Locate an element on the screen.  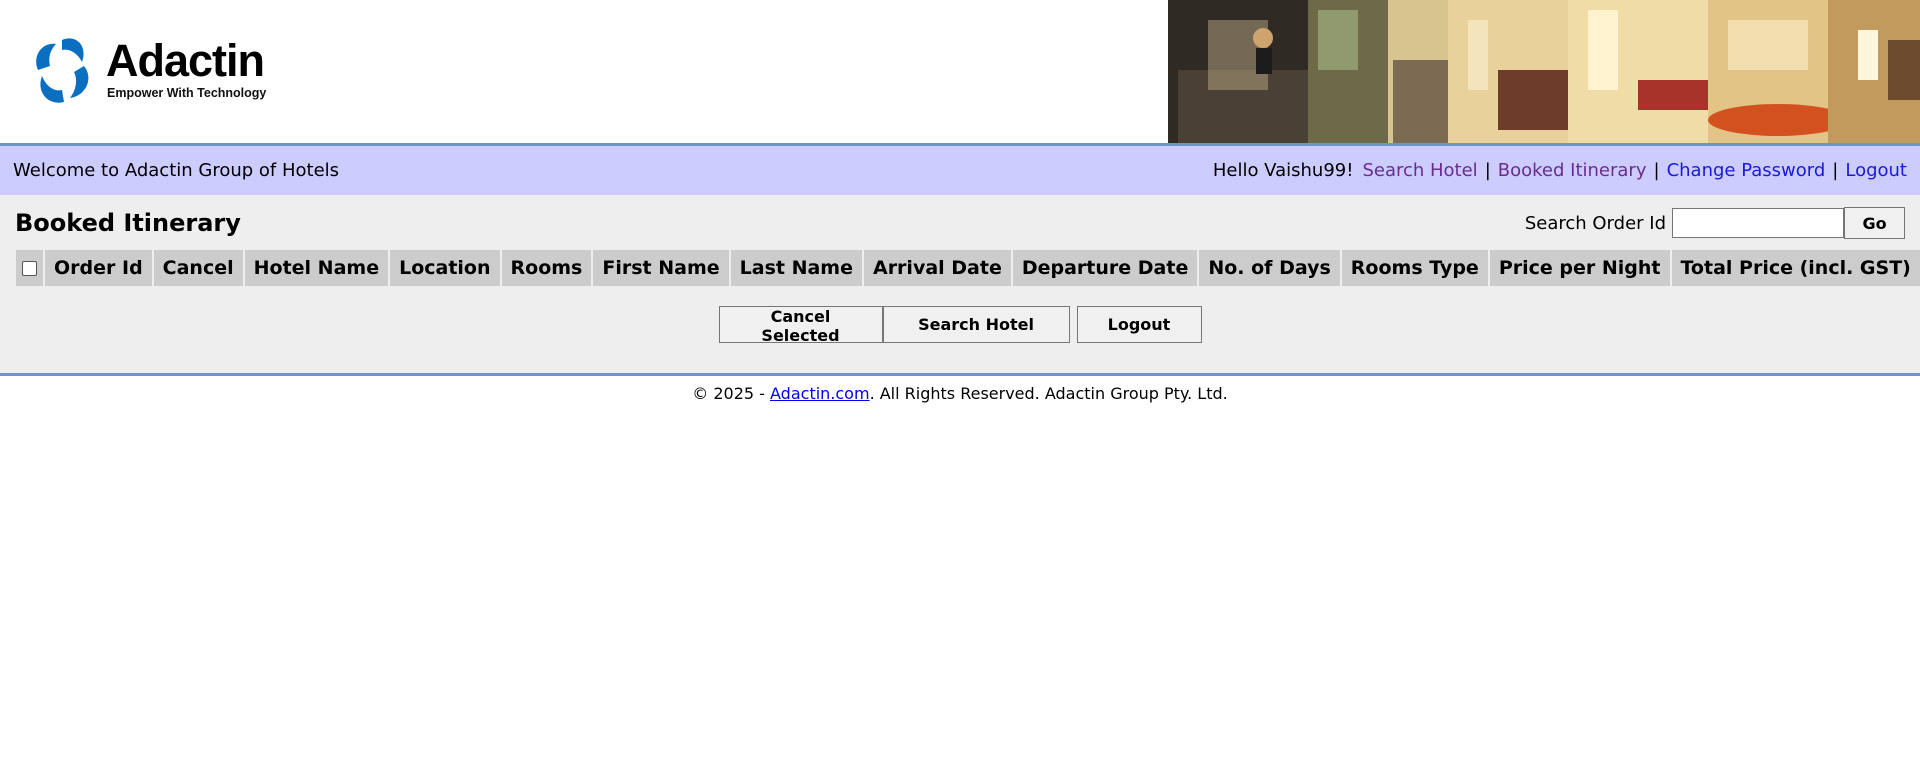
column-header-order-id: Order Id is located at coordinates (98, 268).